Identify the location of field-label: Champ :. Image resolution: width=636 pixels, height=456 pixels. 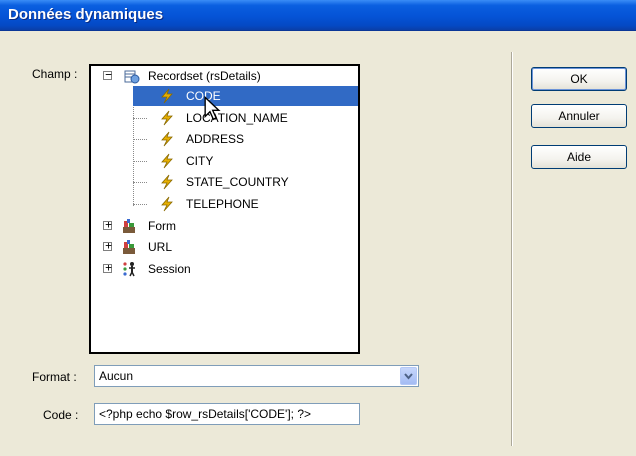
(55, 74).